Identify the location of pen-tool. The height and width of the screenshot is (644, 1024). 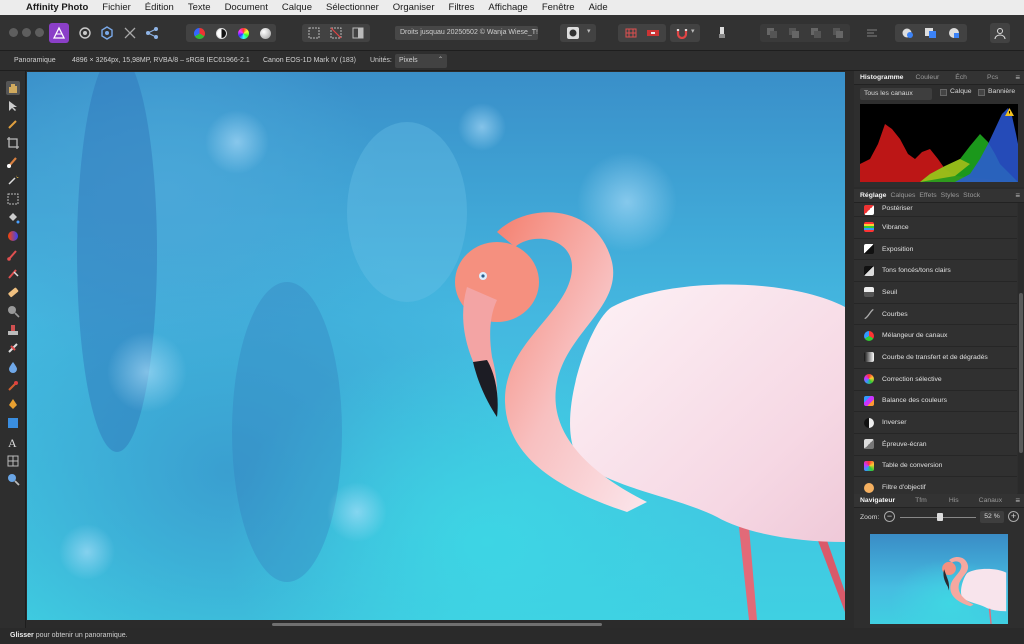
(13, 404).